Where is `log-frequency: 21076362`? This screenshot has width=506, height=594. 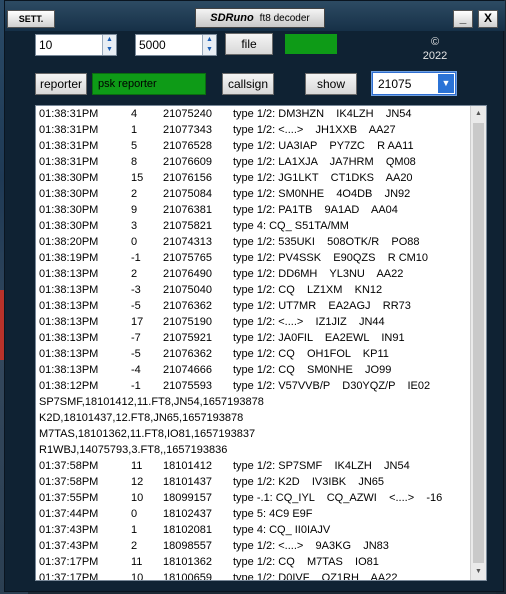
log-frequency: 21076362 is located at coordinates (187, 306).